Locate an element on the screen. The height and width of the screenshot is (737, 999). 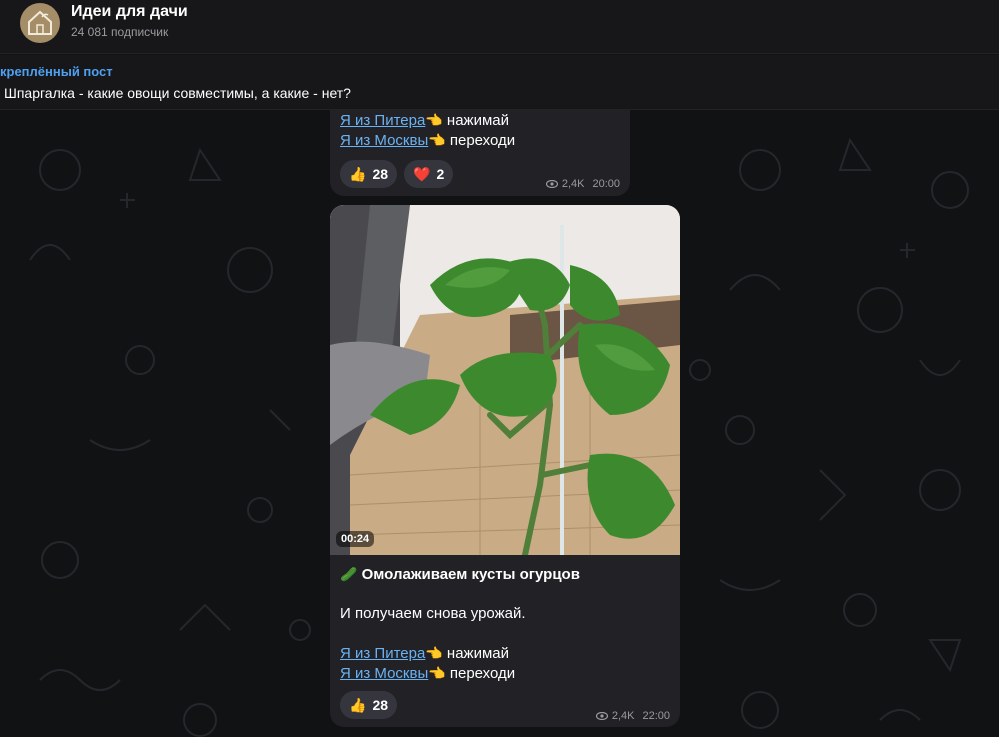
message-meta: 2,4K 20:00 is located at coordinates (582, 184).